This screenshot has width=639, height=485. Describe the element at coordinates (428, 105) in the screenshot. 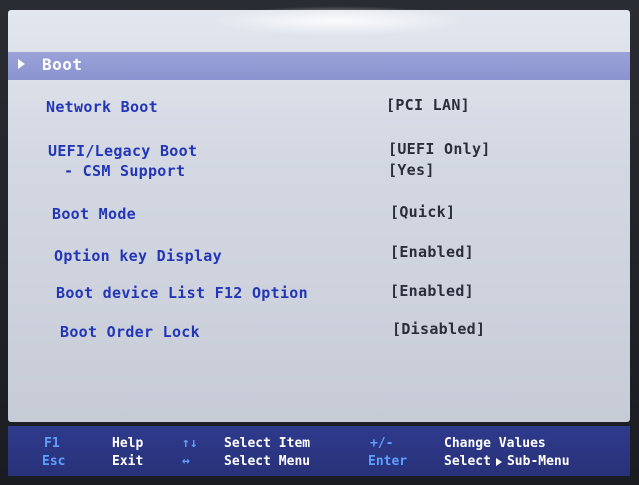

I see `value-network-boot: [PCI LAN]` at that location.